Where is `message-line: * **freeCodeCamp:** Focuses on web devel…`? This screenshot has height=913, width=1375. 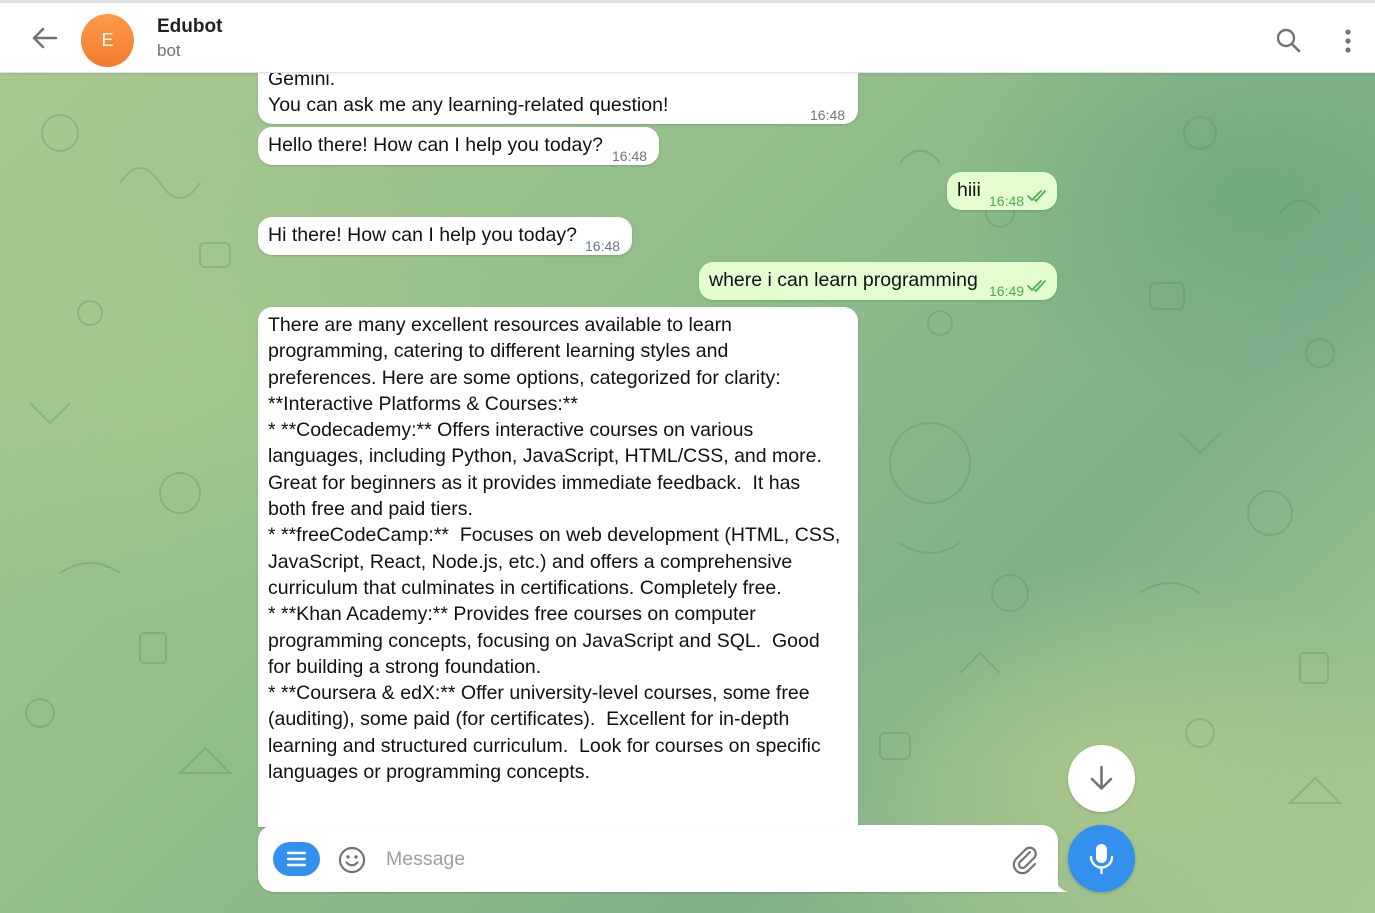
message-line: * **freeCodeCamp:** Focuses on web devel… is located at coordinates (554, 535).